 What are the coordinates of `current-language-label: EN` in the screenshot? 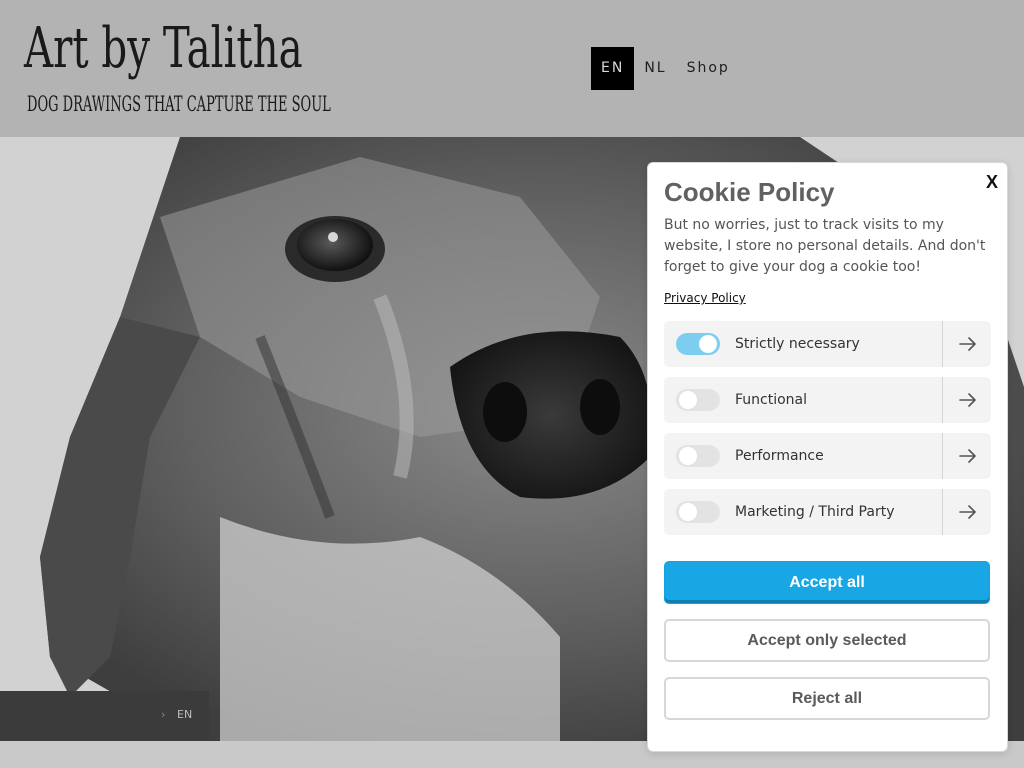 It's located at (185, 714).